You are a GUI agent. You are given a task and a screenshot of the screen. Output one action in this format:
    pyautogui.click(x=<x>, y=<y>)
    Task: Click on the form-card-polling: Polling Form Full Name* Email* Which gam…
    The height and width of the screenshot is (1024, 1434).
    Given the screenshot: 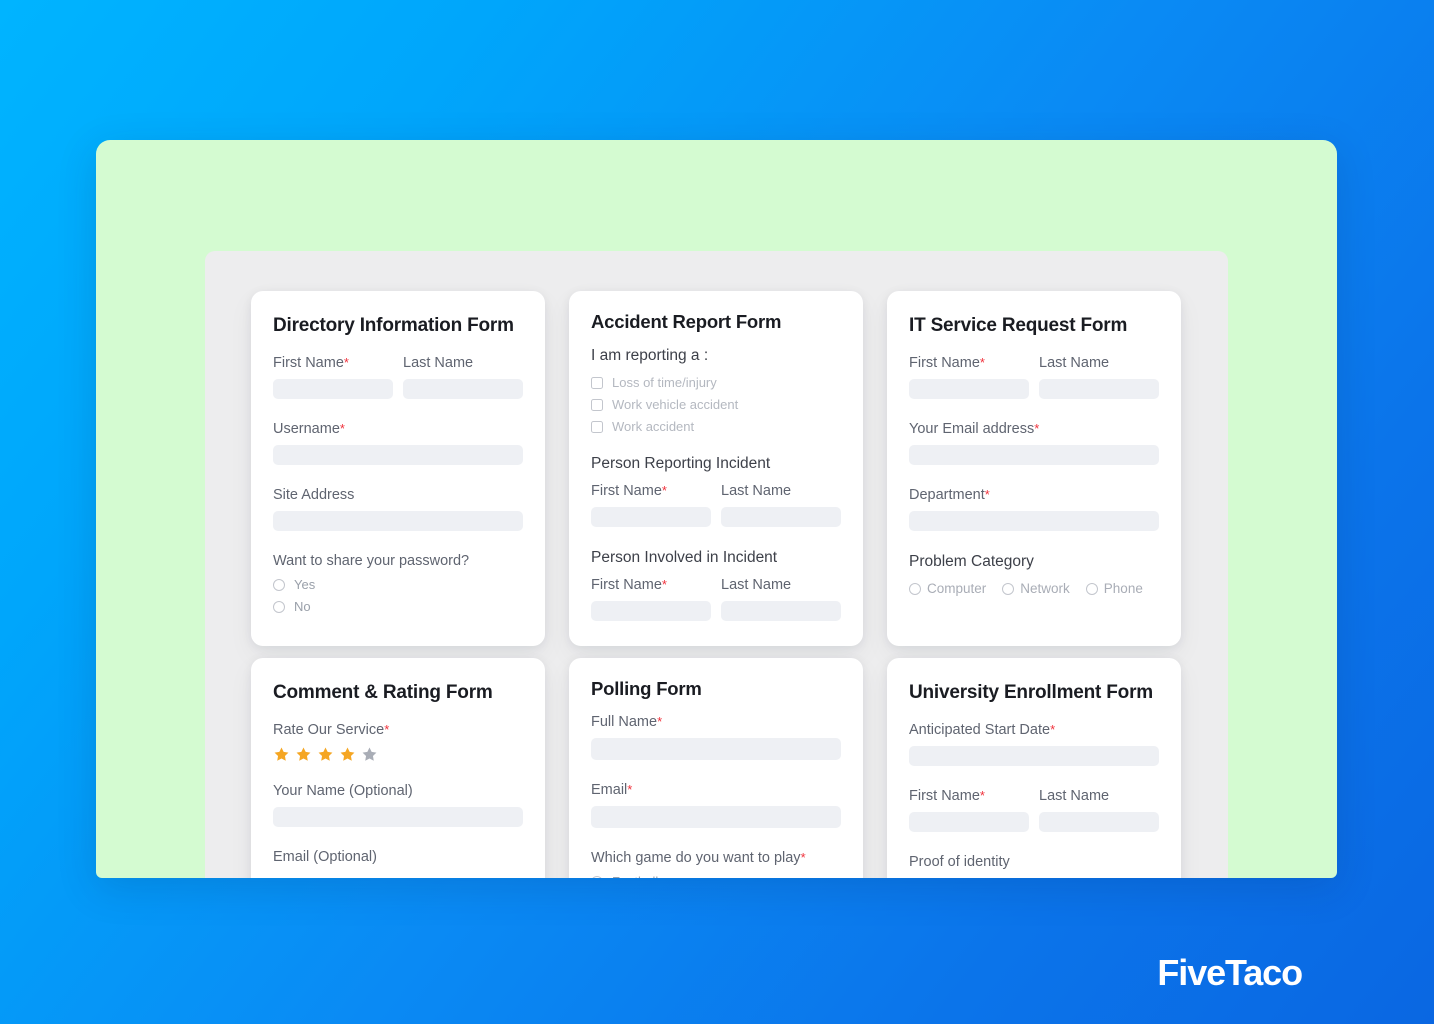 What is the action you would take?
    pyautogui.click(x=716, y=768)
    